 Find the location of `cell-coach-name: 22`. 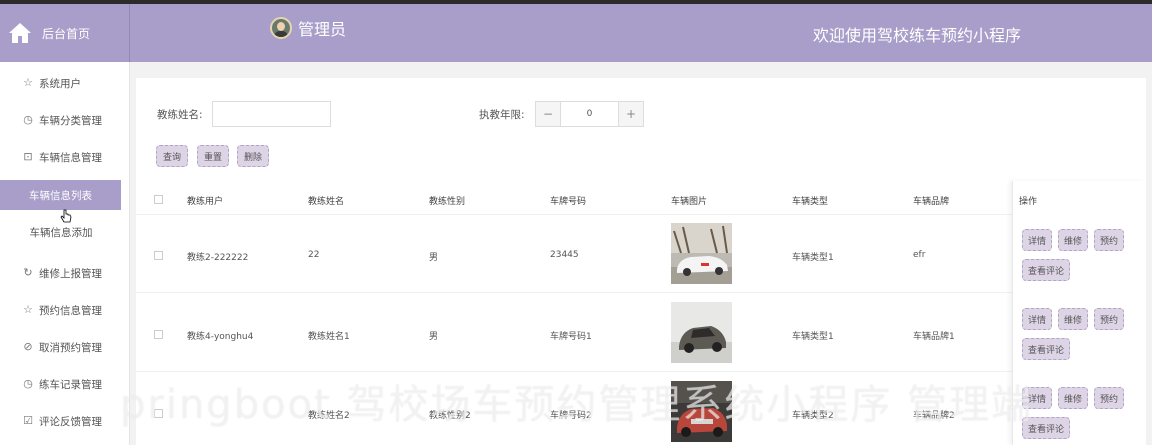

cell-coach-name: 22 is located at coordinates (314, 255).